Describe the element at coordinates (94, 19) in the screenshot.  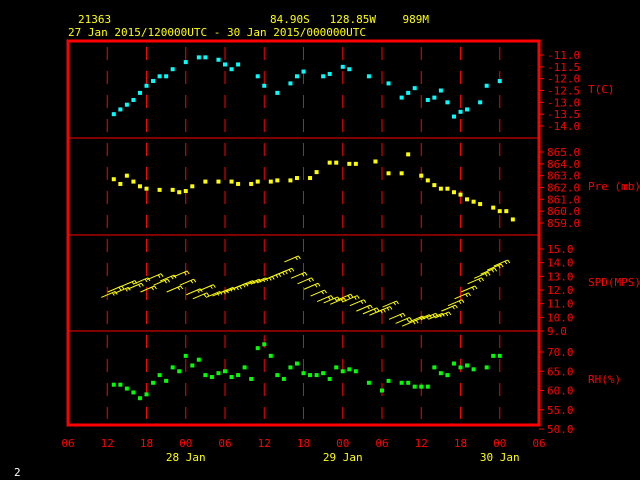
I see `station-id: 21363` at that location.